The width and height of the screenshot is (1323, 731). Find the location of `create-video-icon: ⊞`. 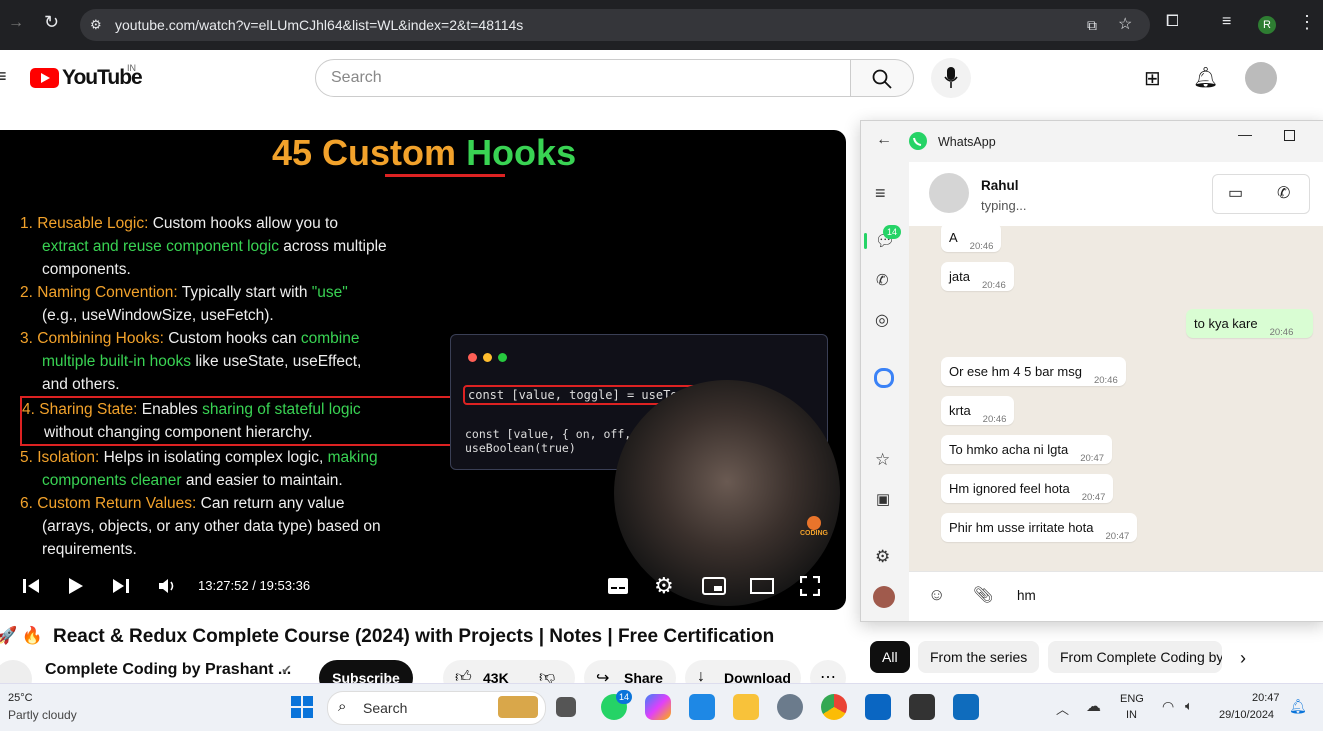

create-video-icon: ⊞ is located at coordinates (1152, 78).